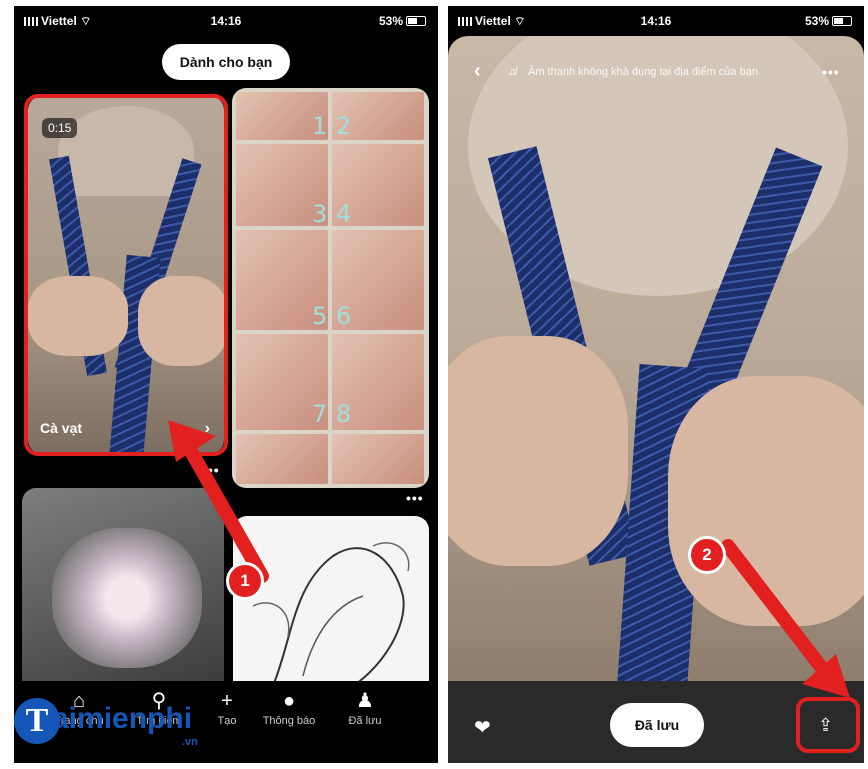 Image resolution: width=868 pixels, height=769 pixels. I want to click on step-number: 5, so click(320, 316).